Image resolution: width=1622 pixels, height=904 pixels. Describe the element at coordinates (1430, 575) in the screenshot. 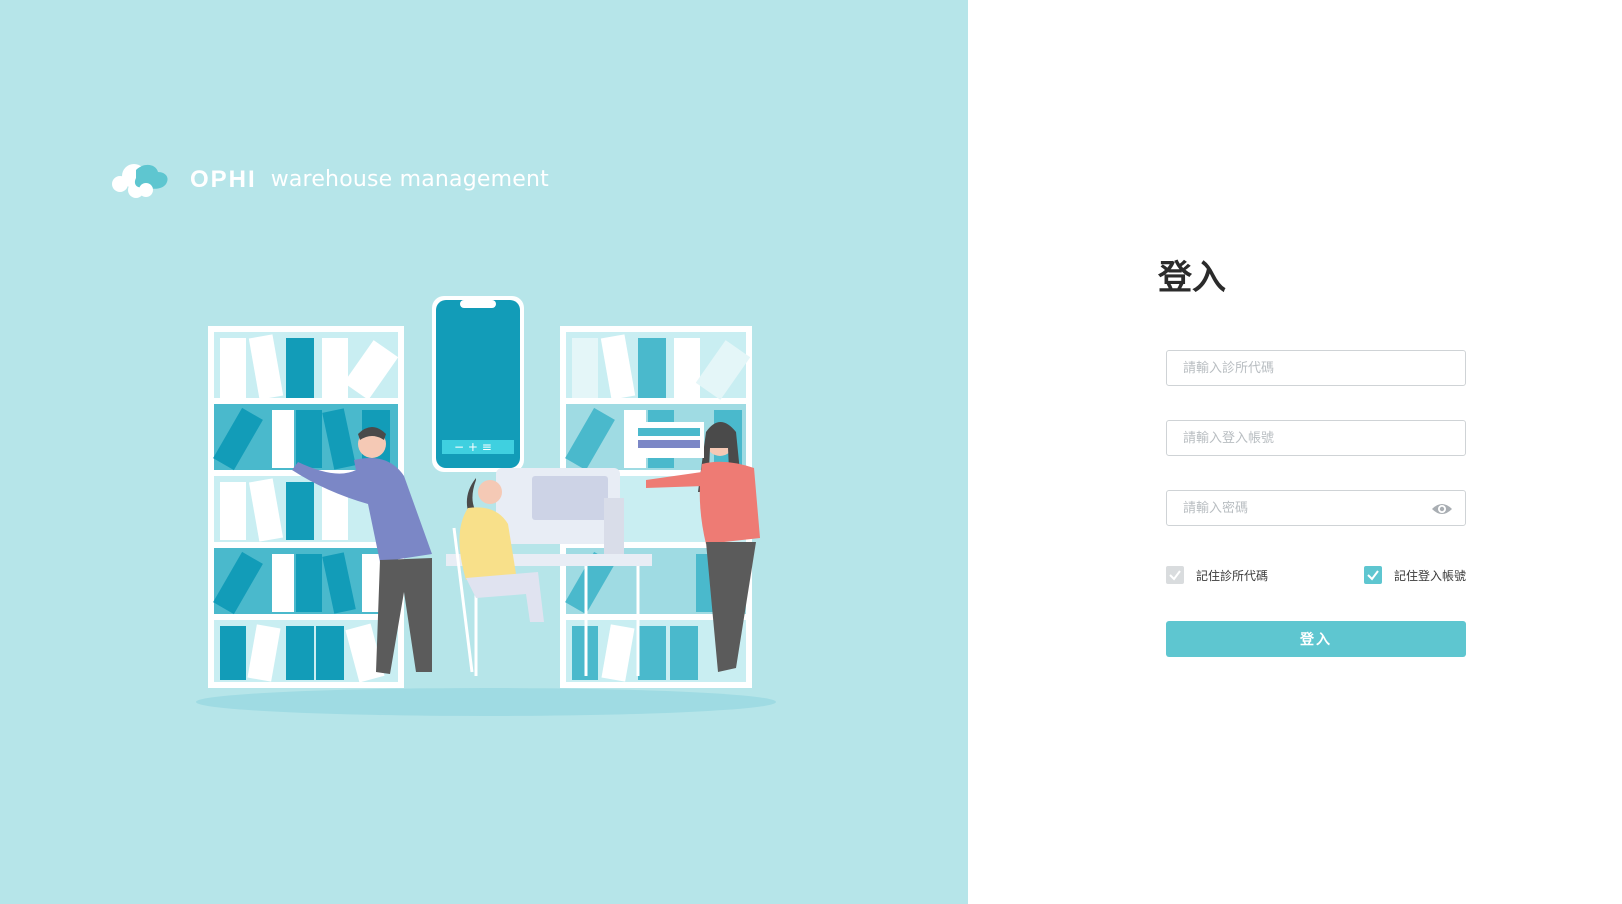

I see `remember-account-label: 記住登入帳號` at that location.